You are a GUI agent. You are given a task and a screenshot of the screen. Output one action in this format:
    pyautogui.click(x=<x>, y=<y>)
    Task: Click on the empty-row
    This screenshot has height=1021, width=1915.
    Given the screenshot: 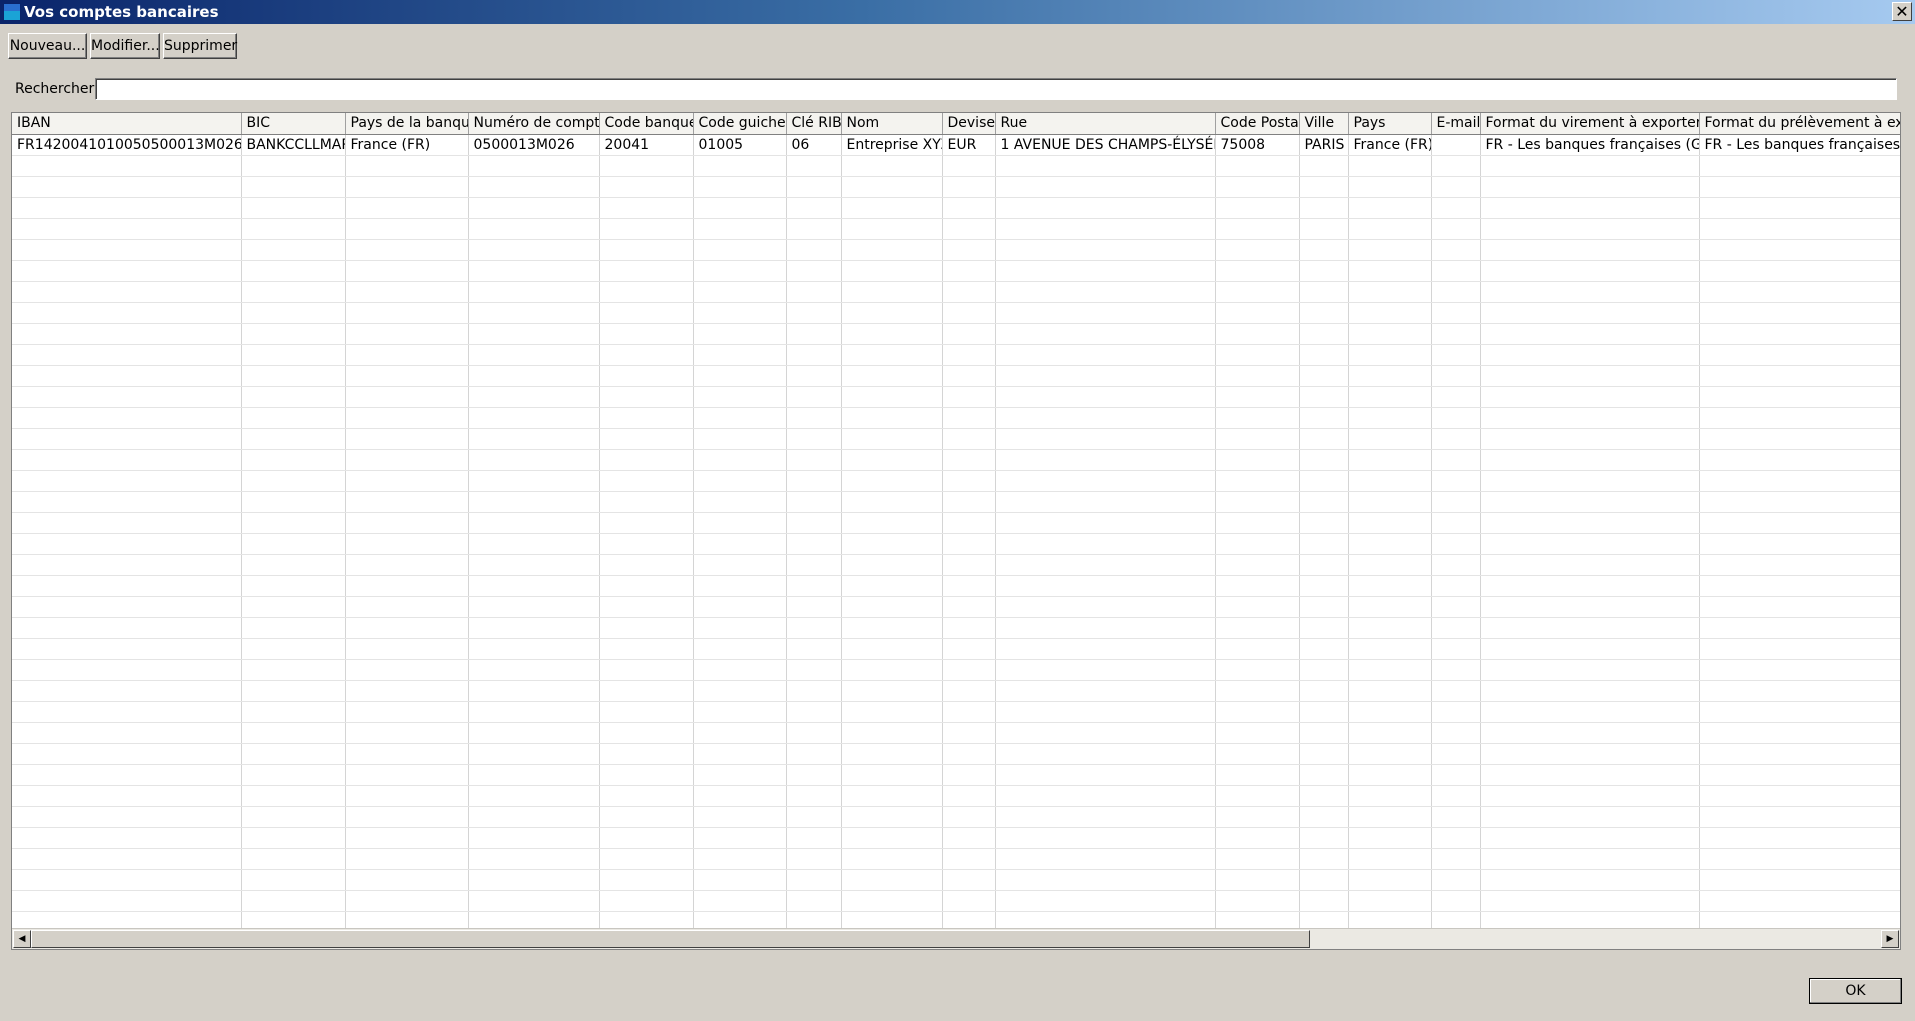 What is the action you would take?
    pyautogui.click(x=956, y=481)
    